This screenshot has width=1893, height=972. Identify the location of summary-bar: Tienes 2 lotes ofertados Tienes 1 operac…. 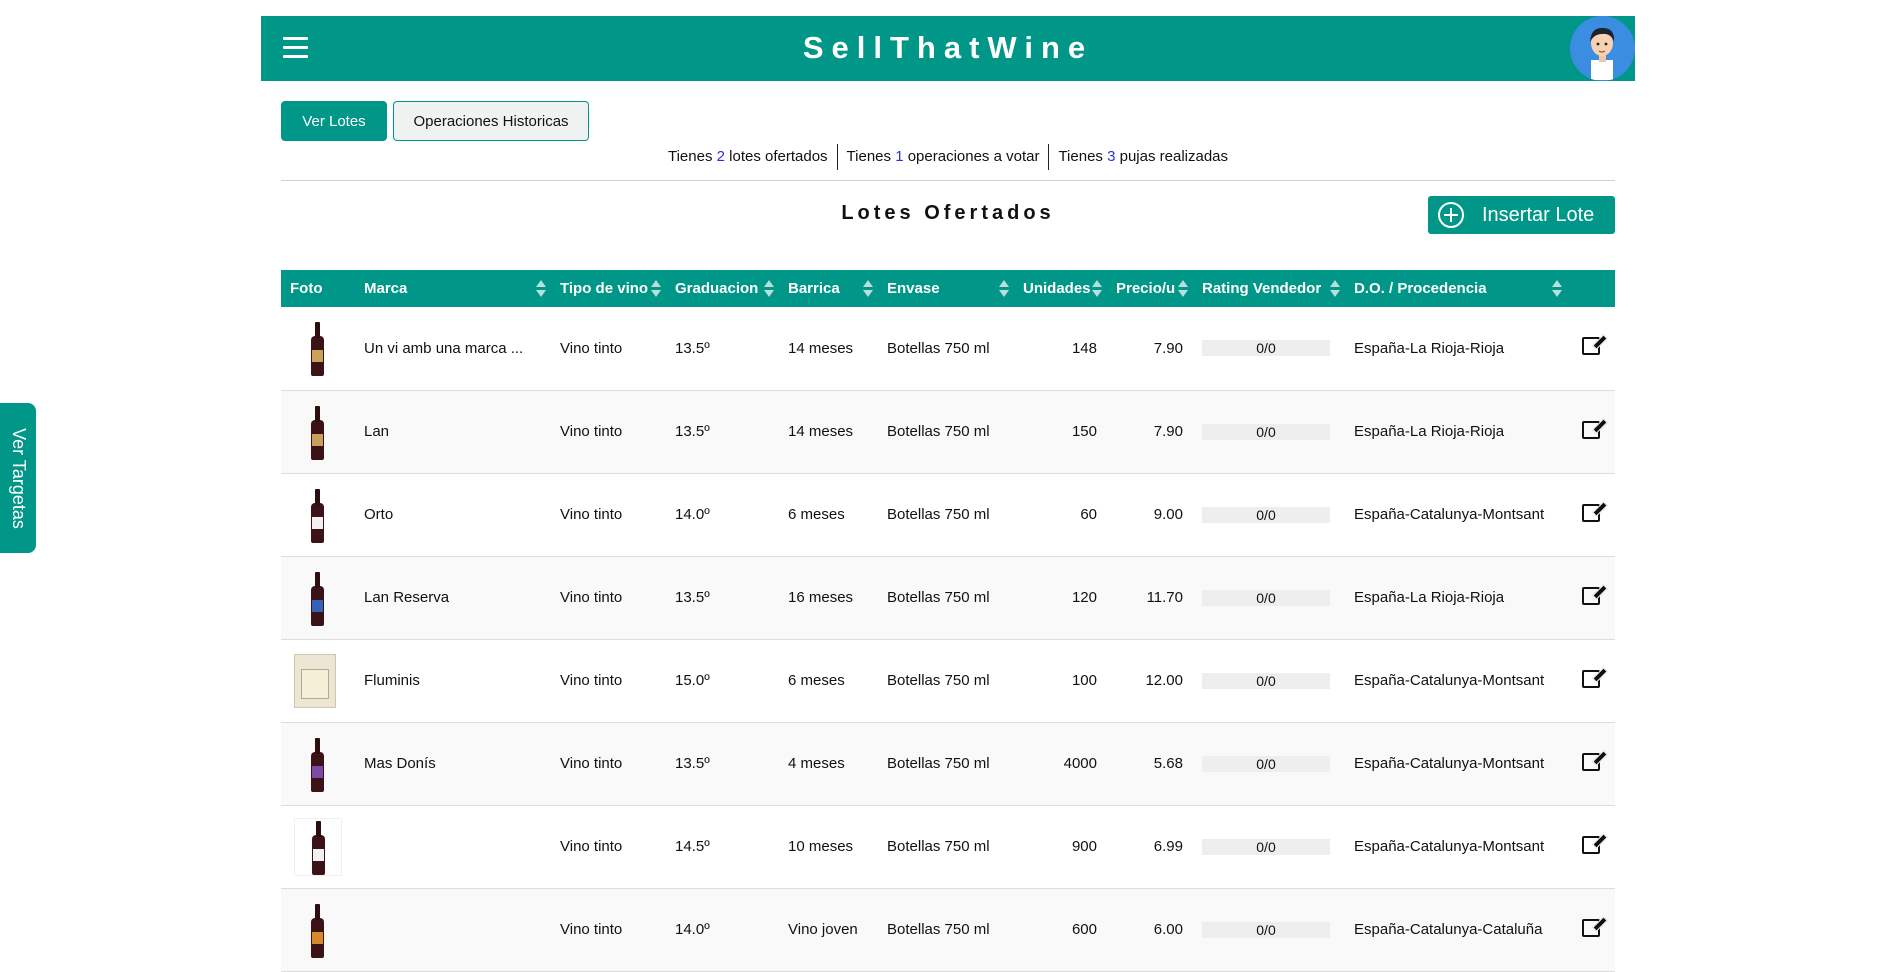
(948, 157).